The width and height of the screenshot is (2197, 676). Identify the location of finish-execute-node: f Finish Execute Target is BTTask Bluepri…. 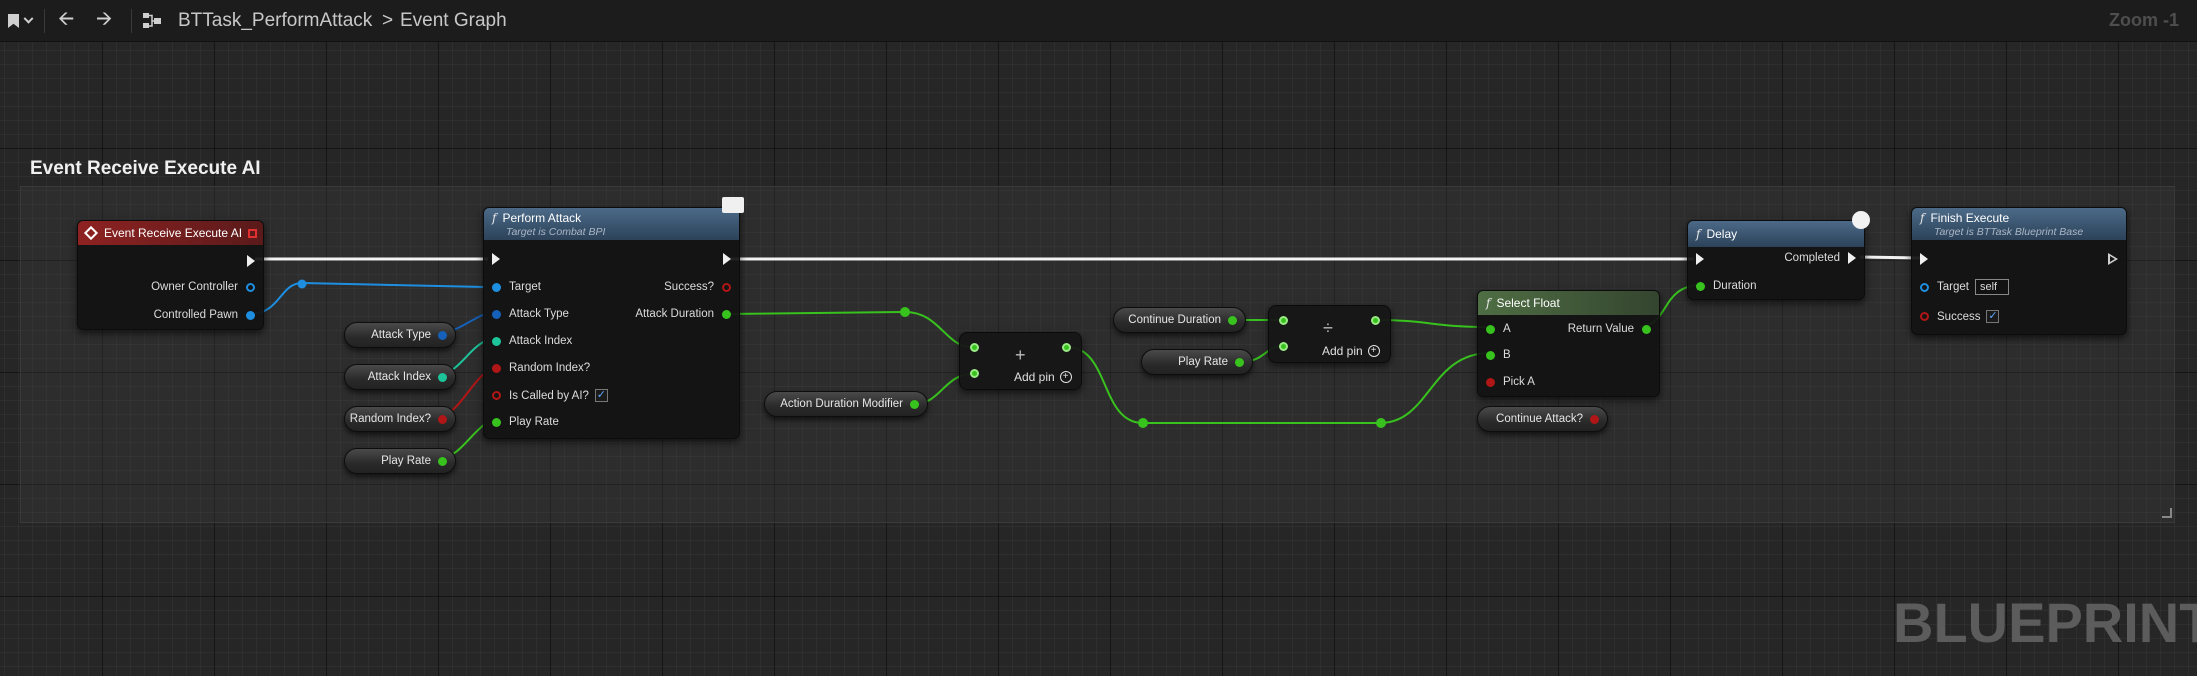
(2019, 271).